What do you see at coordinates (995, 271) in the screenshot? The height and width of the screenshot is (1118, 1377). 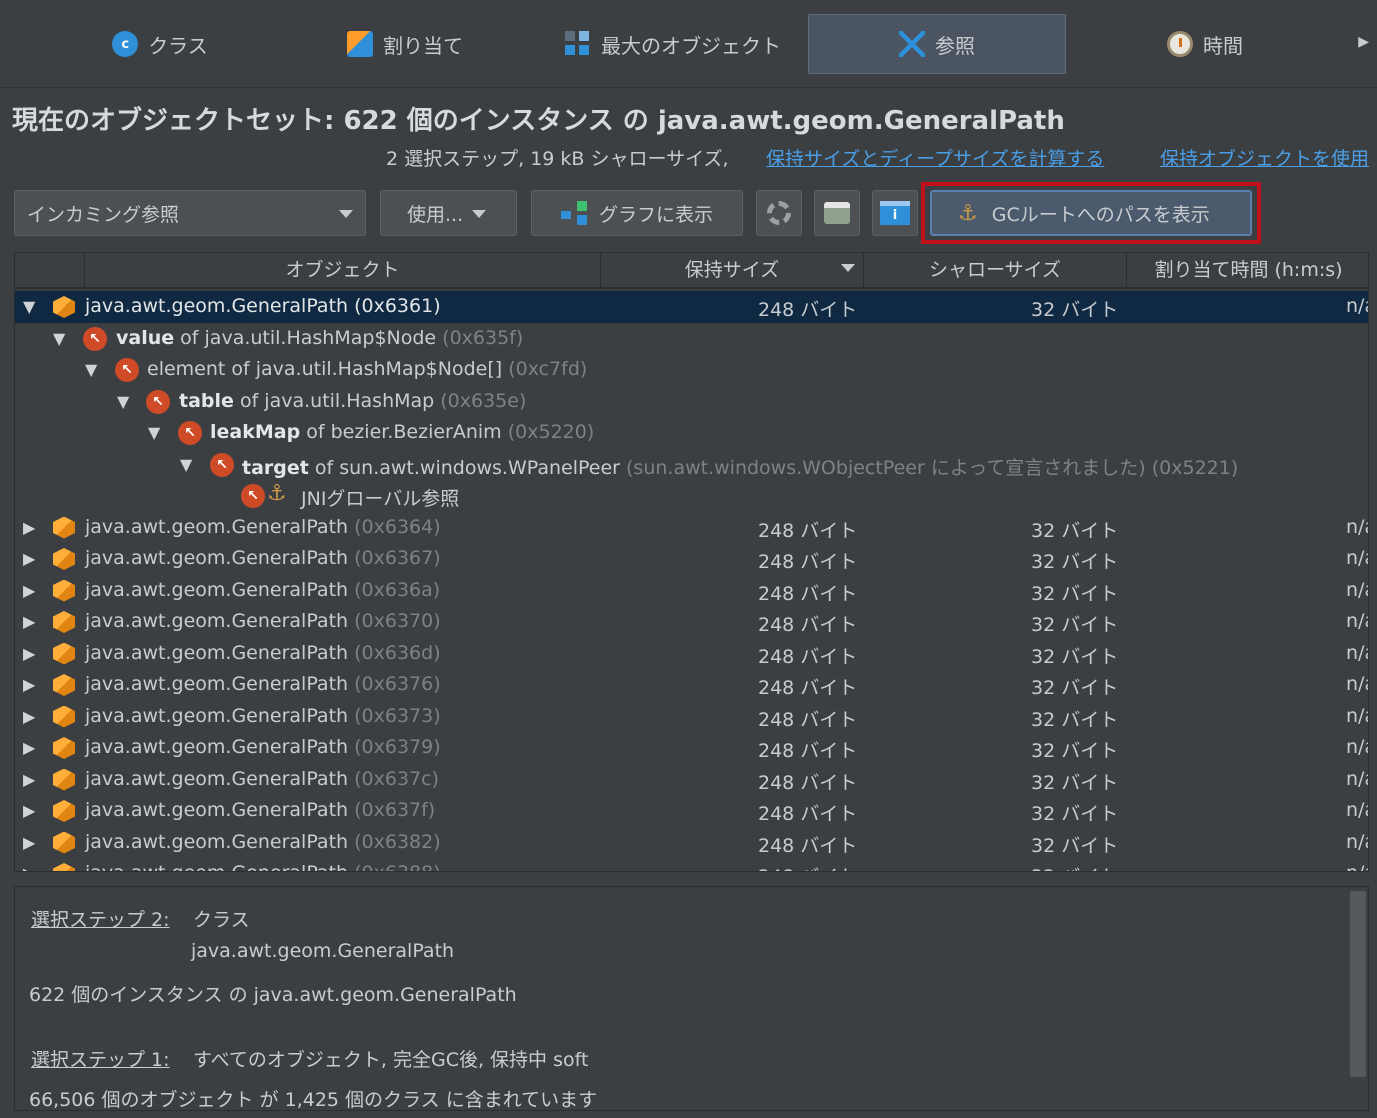 I see `column-shallow-size: シャローサイズ` at bounding box center [995, 271].